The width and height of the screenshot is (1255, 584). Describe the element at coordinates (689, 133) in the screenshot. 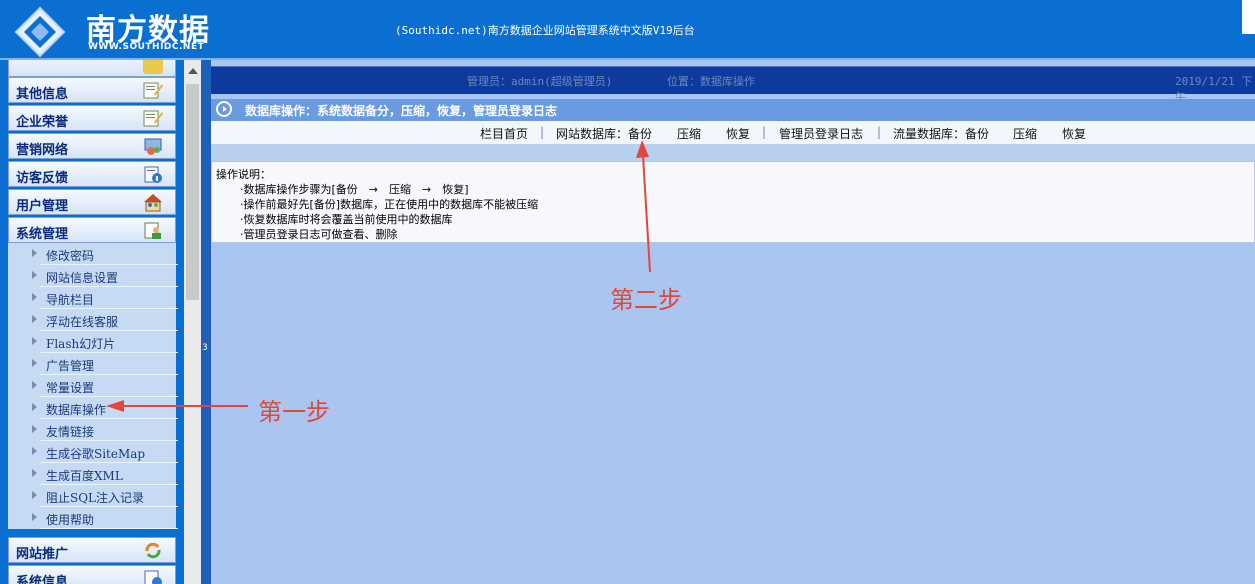

I see `nav-site-compress-link: 压缩` at that location.